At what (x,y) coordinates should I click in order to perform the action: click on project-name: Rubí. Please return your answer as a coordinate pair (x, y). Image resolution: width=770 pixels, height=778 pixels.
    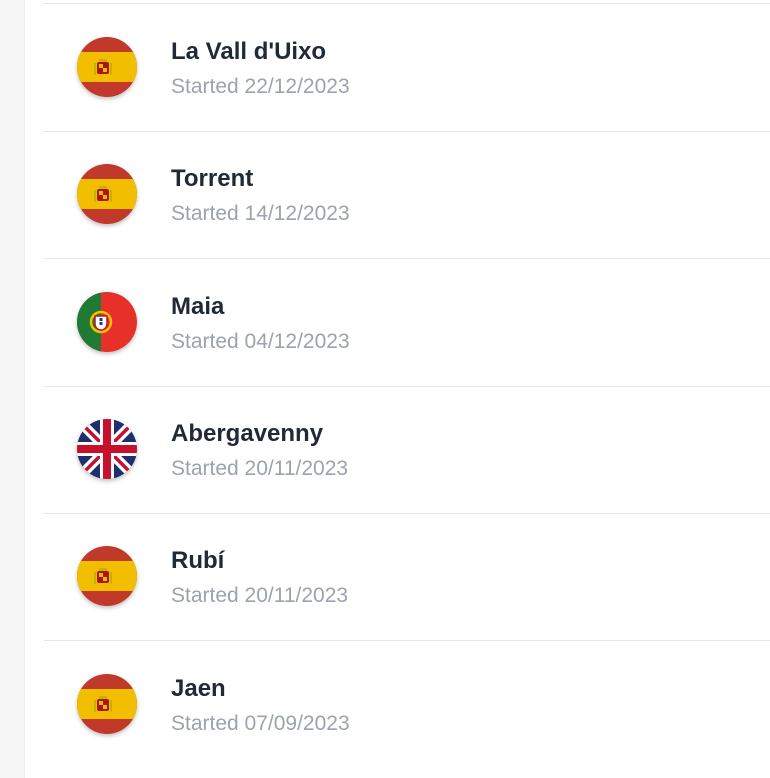
    Looking at the image, I should click on (198, 560).